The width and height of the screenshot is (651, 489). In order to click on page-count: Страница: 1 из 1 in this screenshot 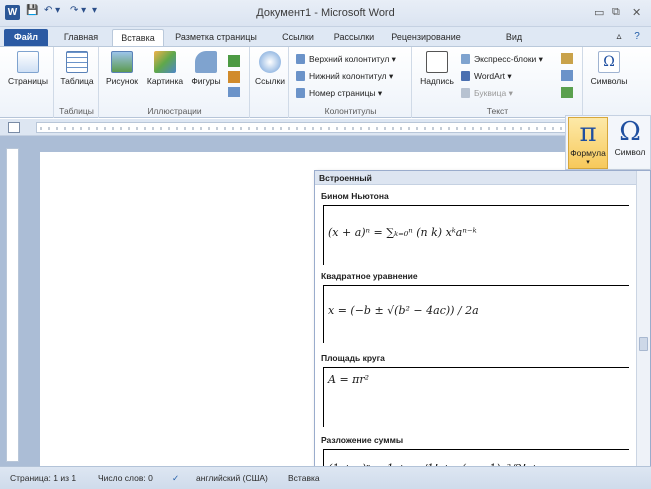, I will do `click(43, 478)`.